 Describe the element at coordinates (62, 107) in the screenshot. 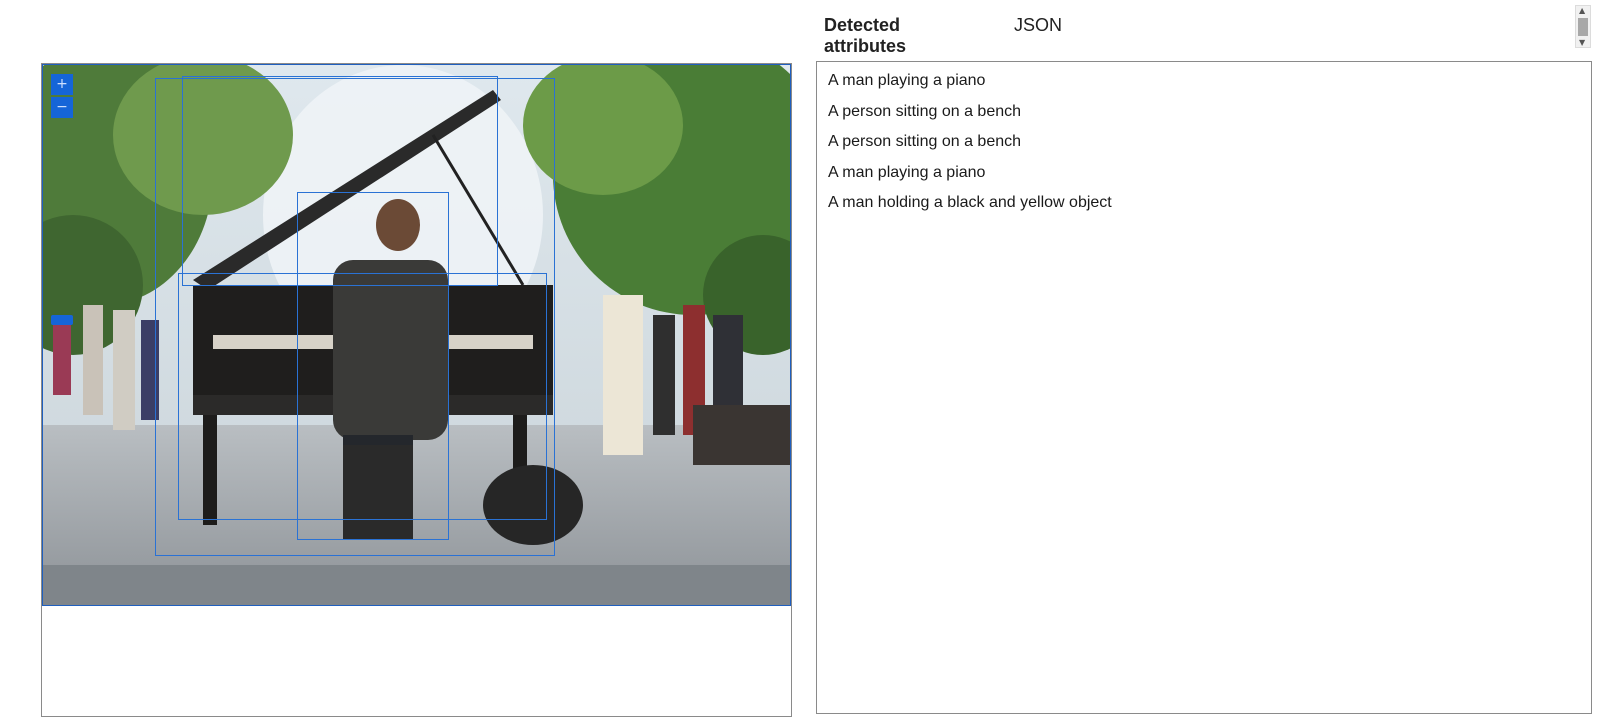

I see `zoom-out-button: −` at that location.